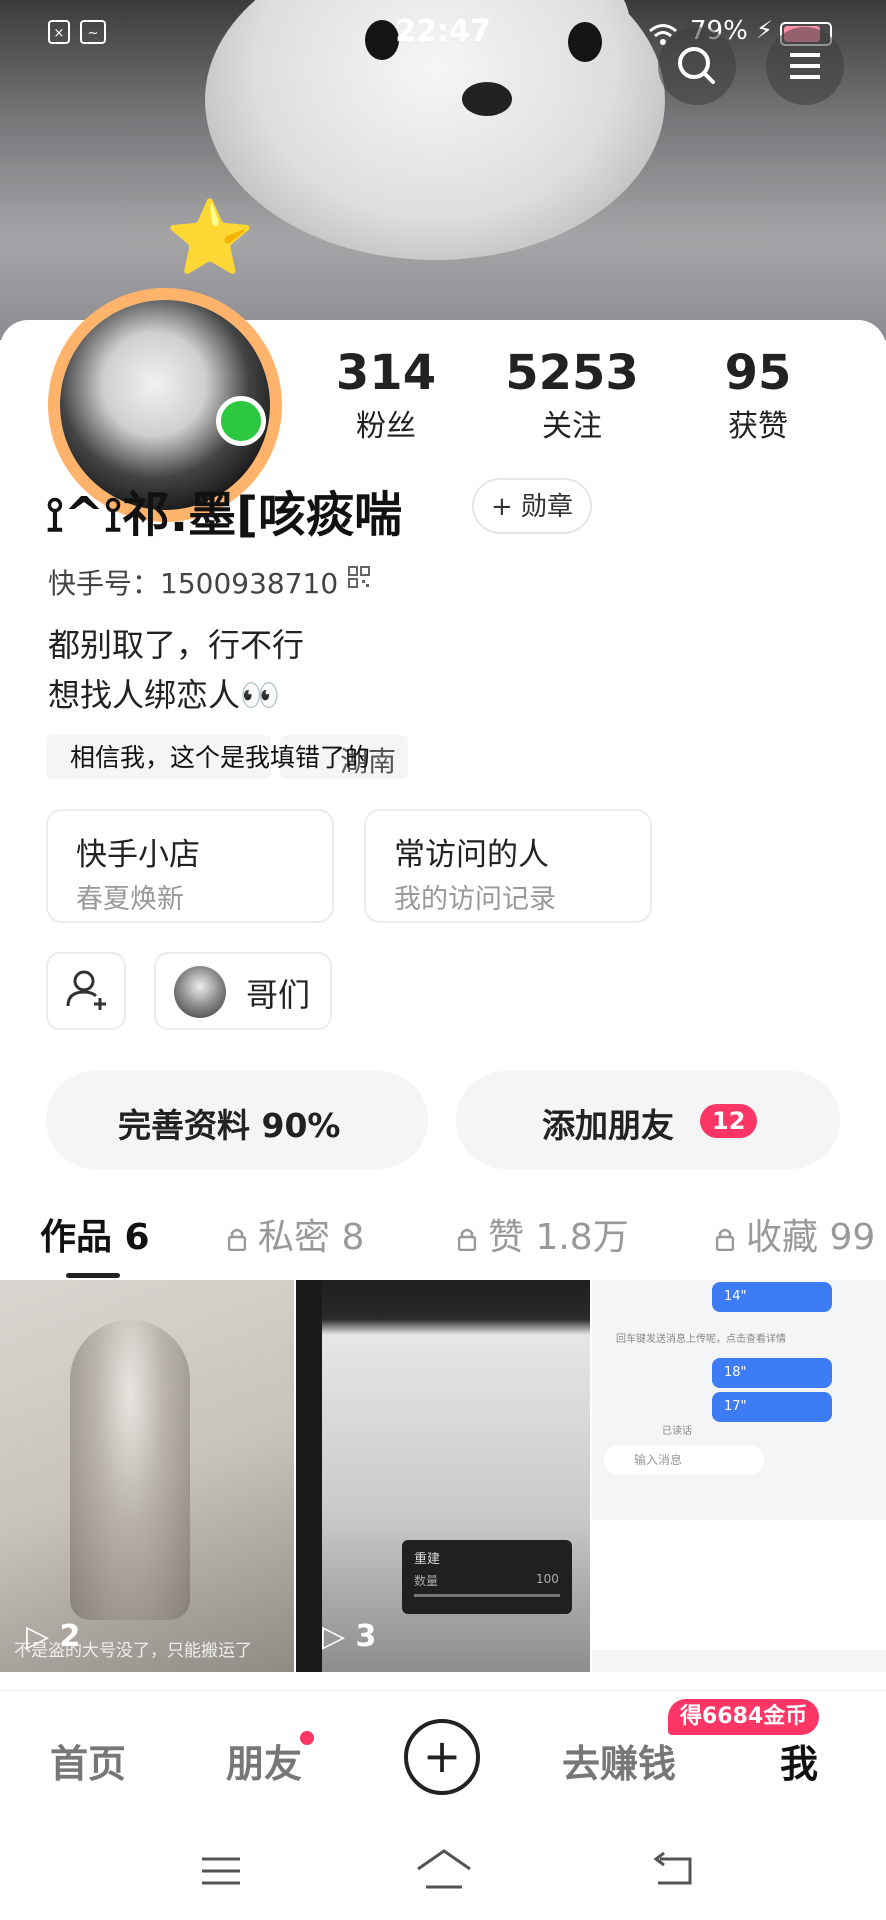  Describe the element at coordinates (176, 645) in the screenshot. I see `bio-line: 都别取了，行不行` at that location.